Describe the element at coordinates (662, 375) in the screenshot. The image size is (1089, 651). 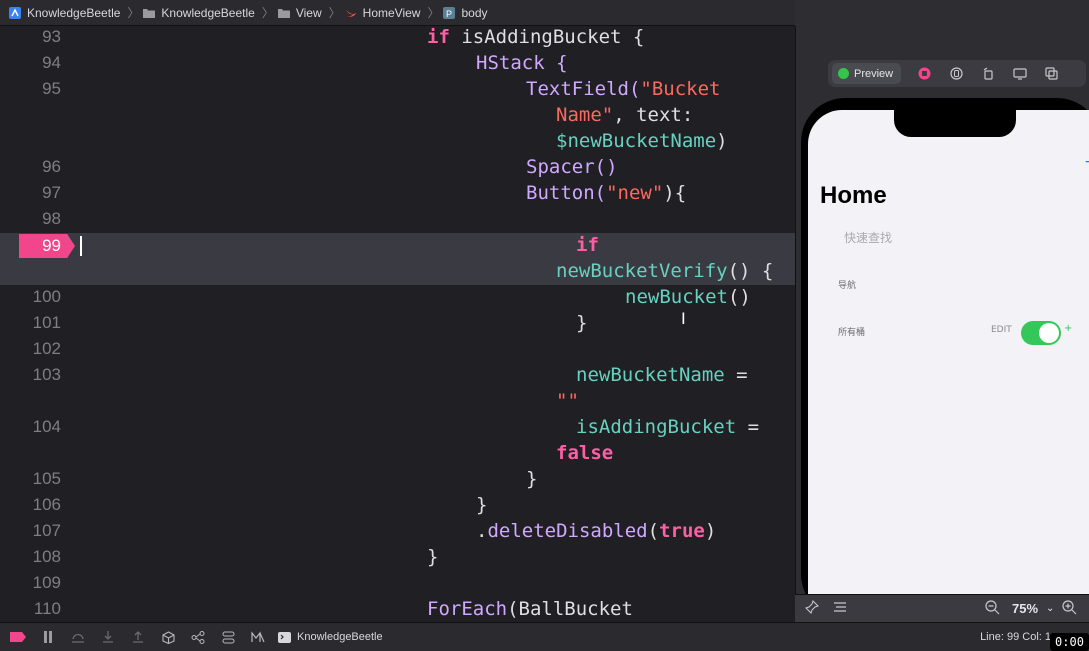
I see `code-line-103: newBucketName =` at that location.